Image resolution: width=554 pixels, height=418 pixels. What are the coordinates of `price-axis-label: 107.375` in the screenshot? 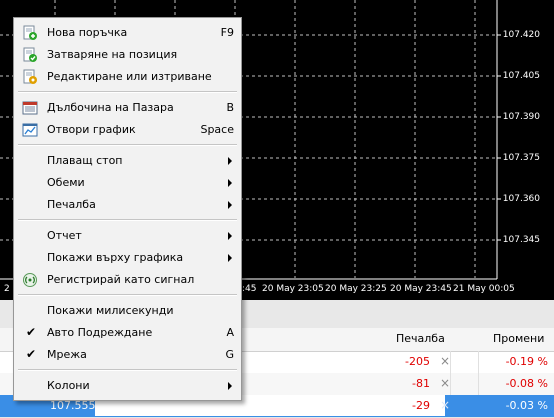 It's located at (521, 158).